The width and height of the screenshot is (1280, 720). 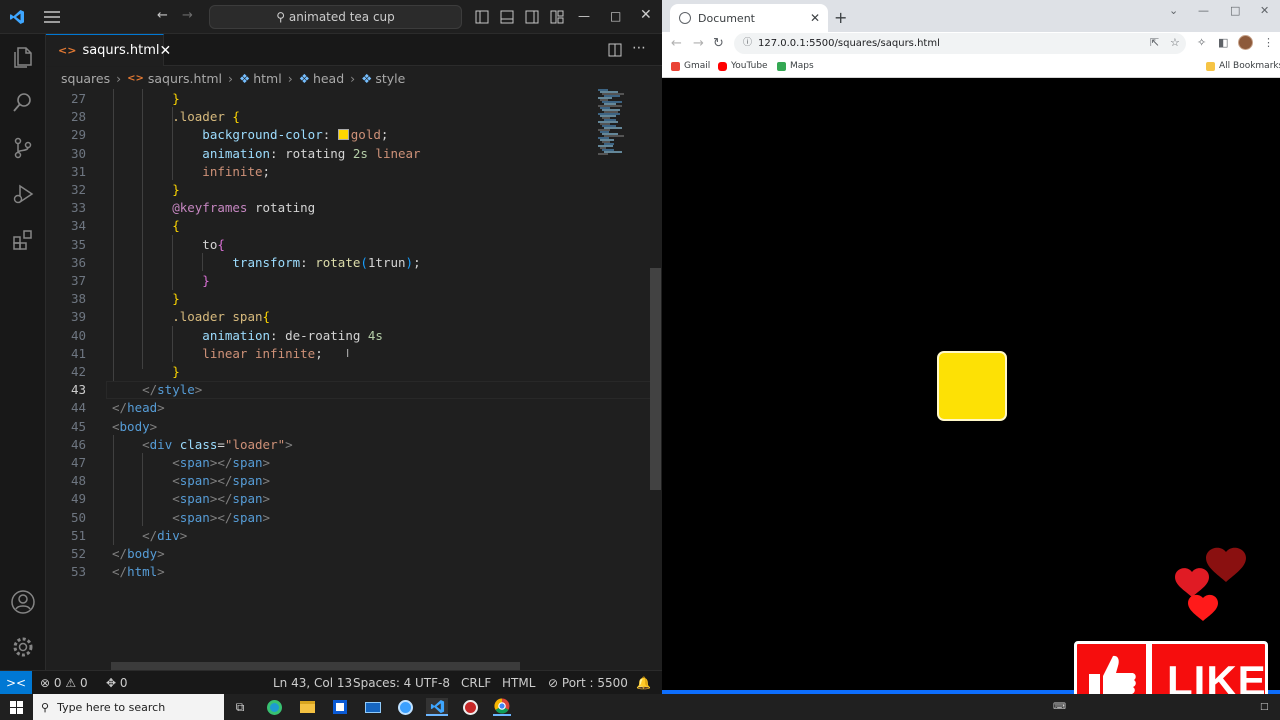 What do you see at coordinates (326, 226) in the screenshot?
I see `code-line: 34 {` at bounding box center [326, 226].